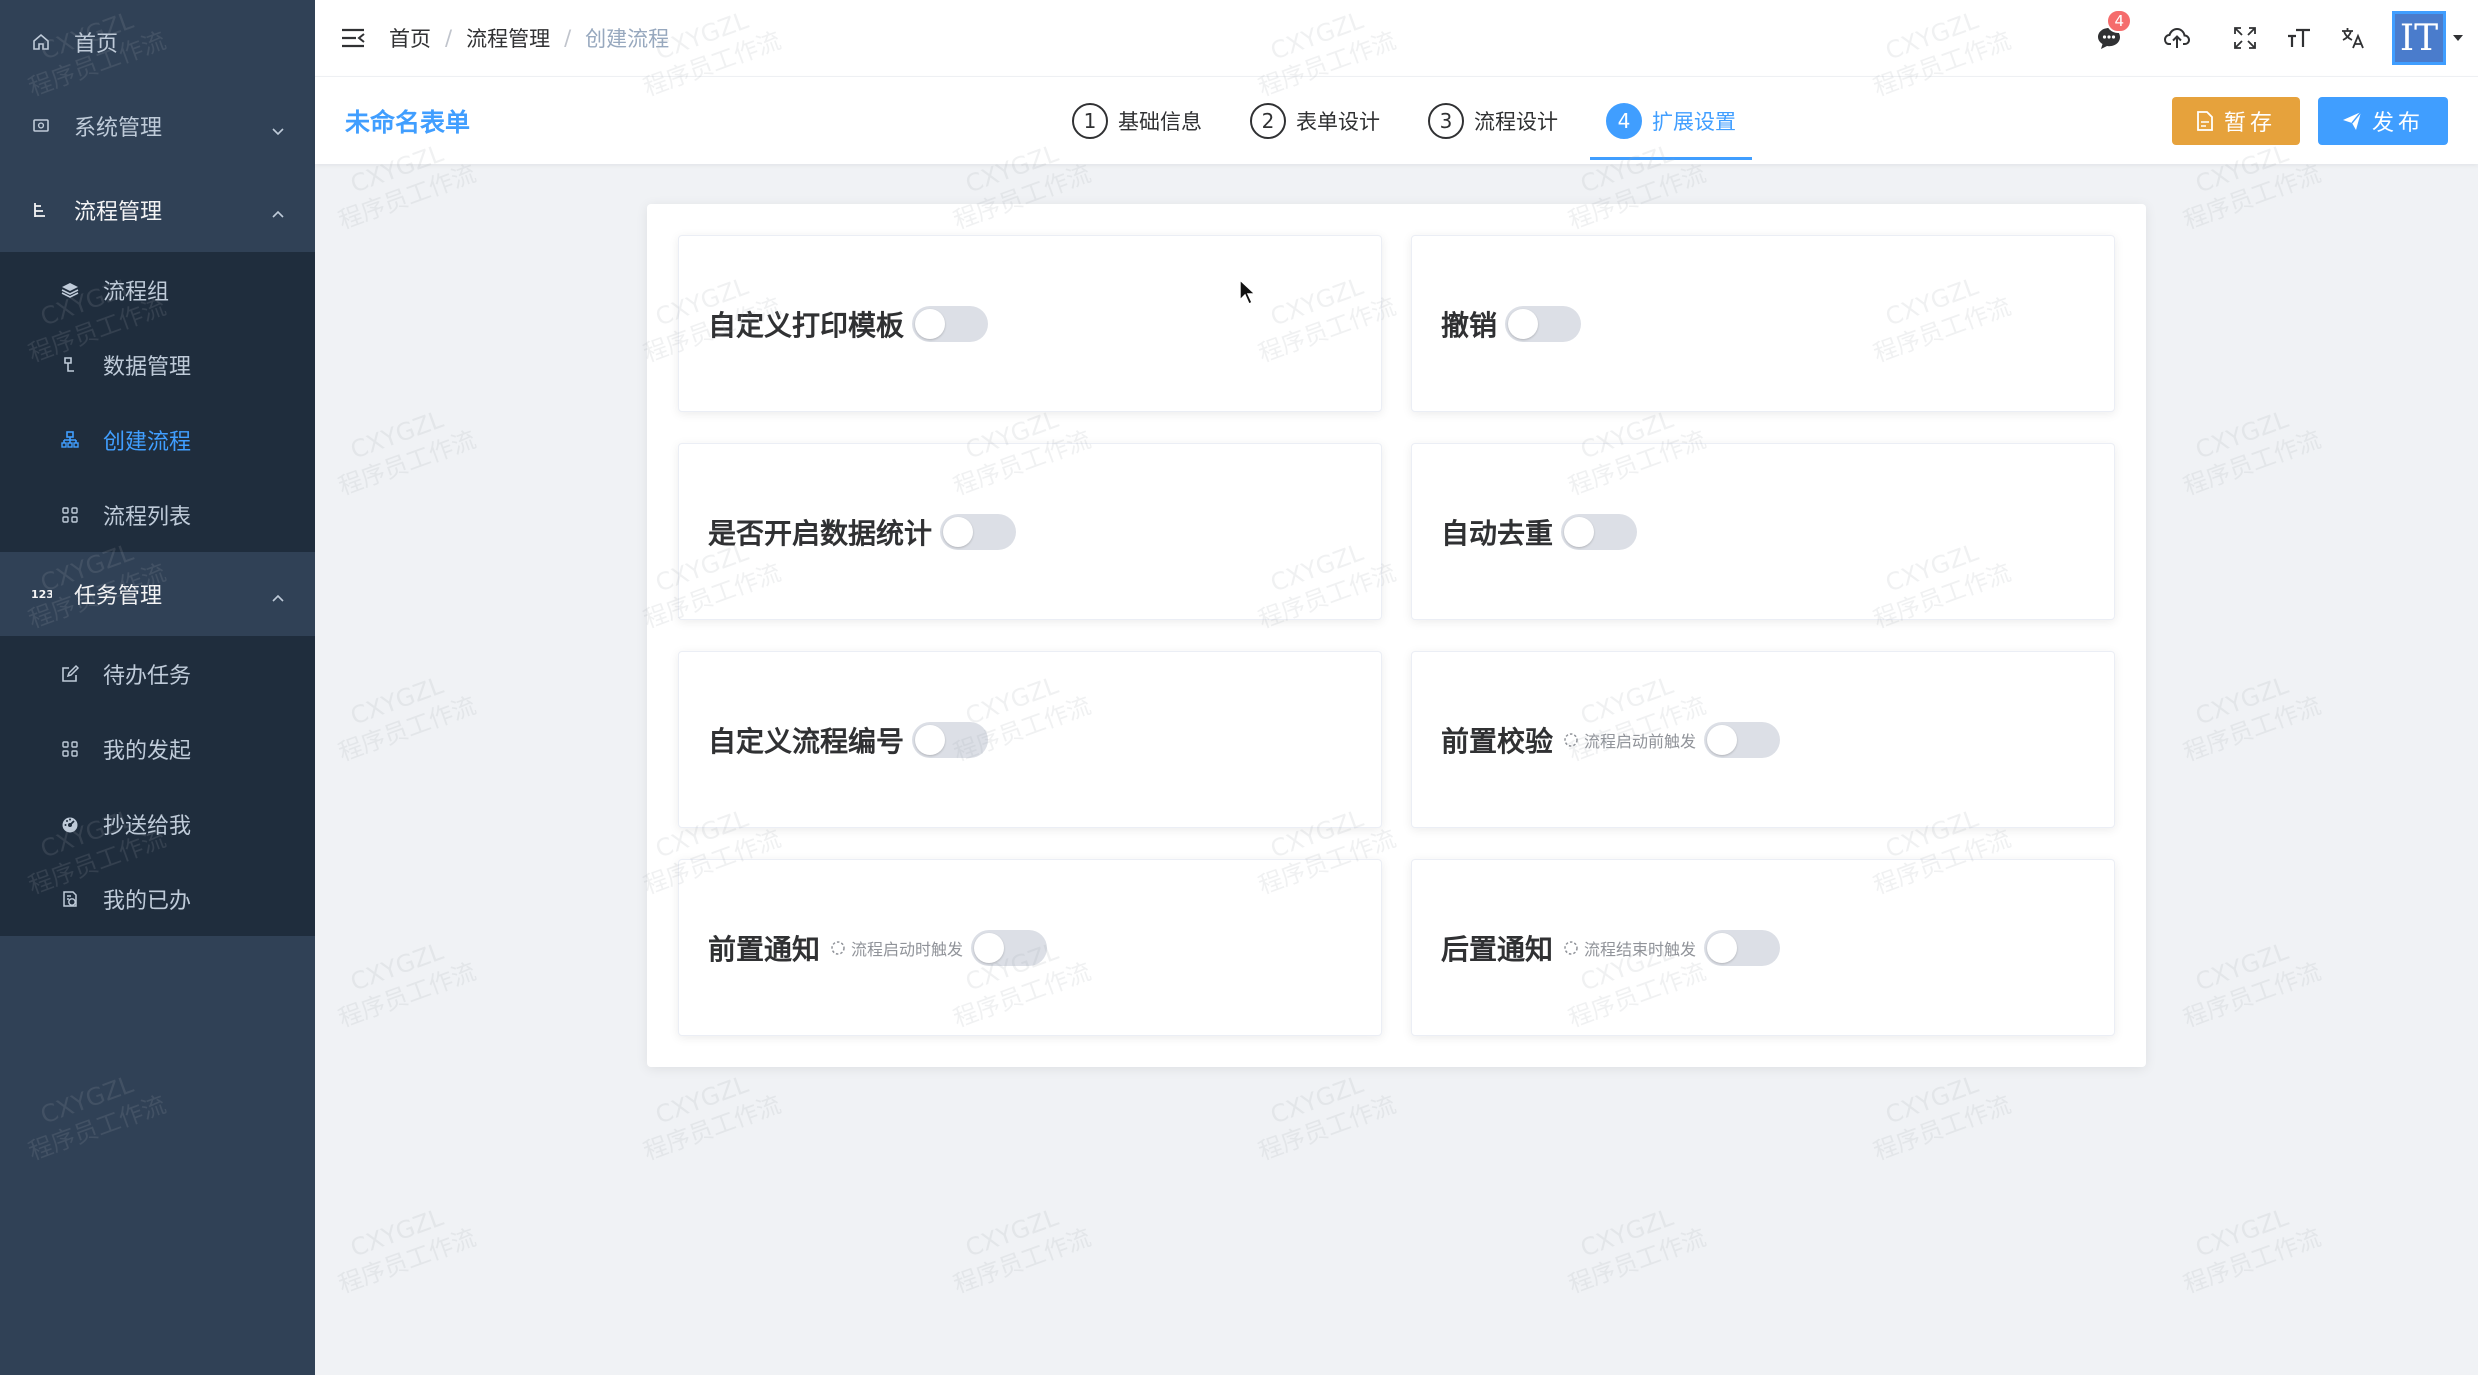 The image size is (2478, 1375). I want to click on breadcrumb-flow-manage: 流程管理, so click(508, 38).